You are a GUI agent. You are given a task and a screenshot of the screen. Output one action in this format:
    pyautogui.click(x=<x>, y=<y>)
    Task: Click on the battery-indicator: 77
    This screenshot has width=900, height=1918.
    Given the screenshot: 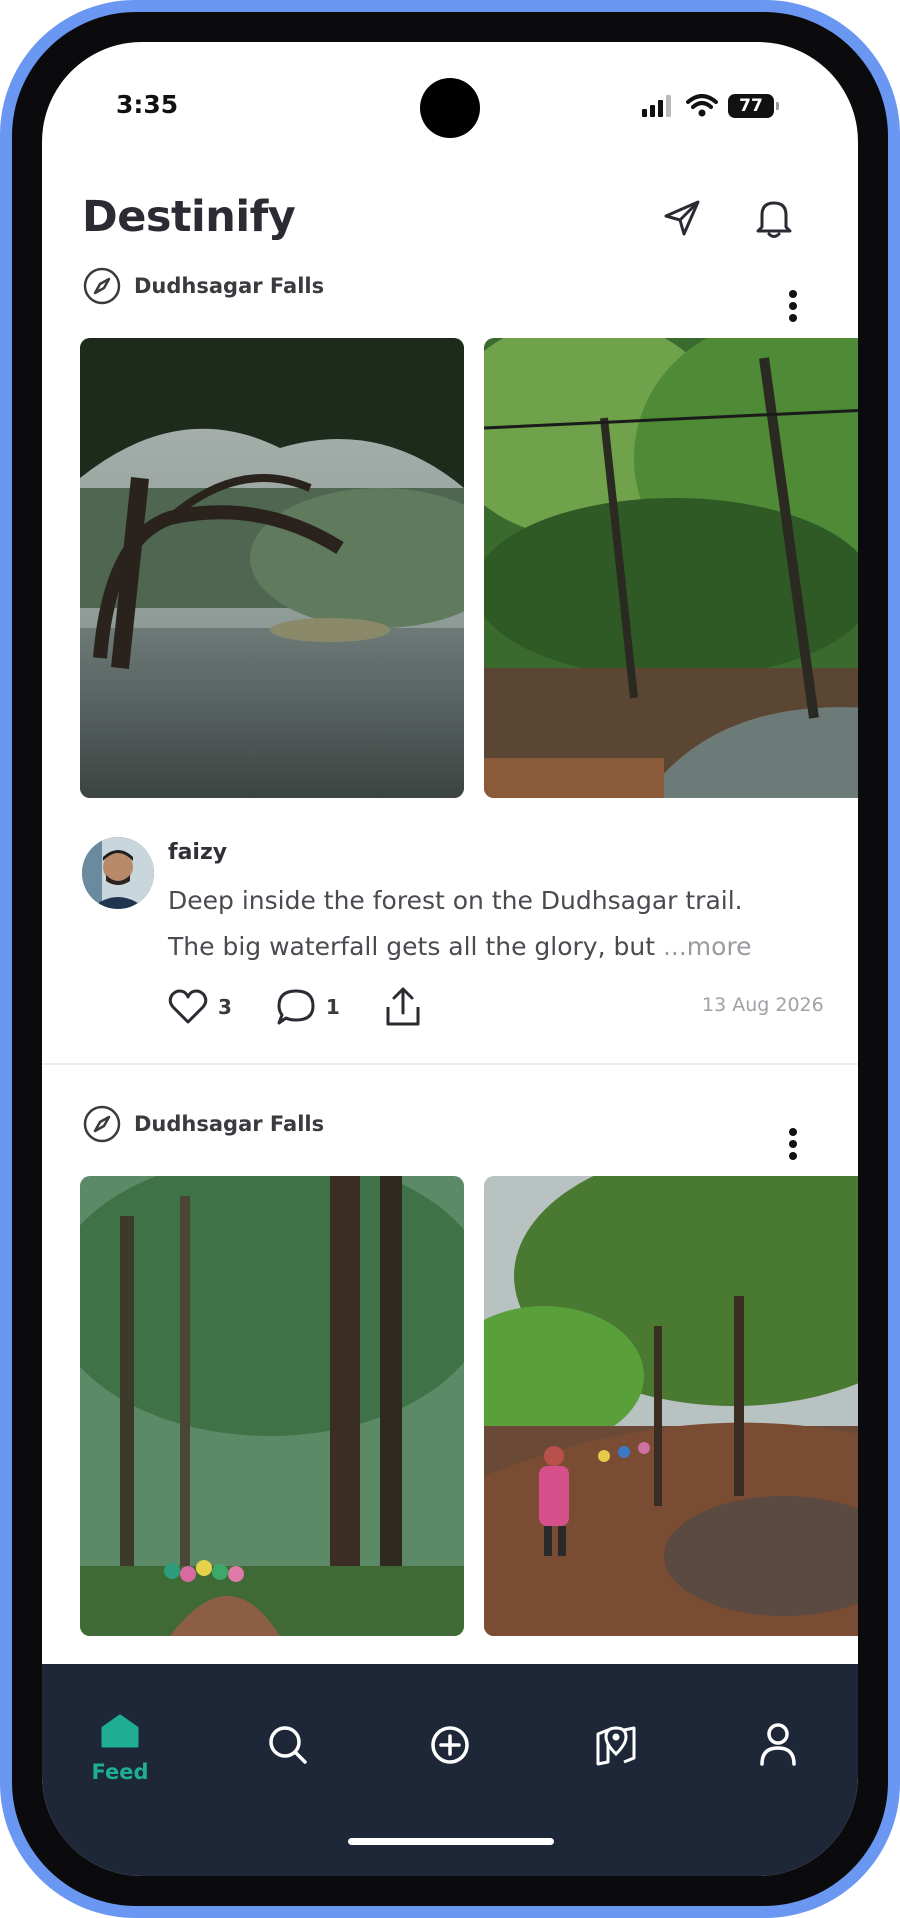 What is the action you would take?
    pyautogui.click(x=753, y=106)
    